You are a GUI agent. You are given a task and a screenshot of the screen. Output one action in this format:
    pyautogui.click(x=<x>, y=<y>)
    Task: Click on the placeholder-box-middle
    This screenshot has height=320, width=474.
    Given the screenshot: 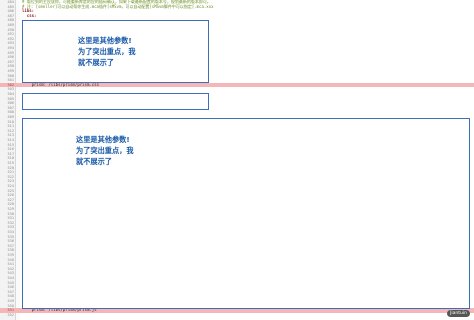 What is the action you would take?
    pyautogui.click(x=115, y=101)
    